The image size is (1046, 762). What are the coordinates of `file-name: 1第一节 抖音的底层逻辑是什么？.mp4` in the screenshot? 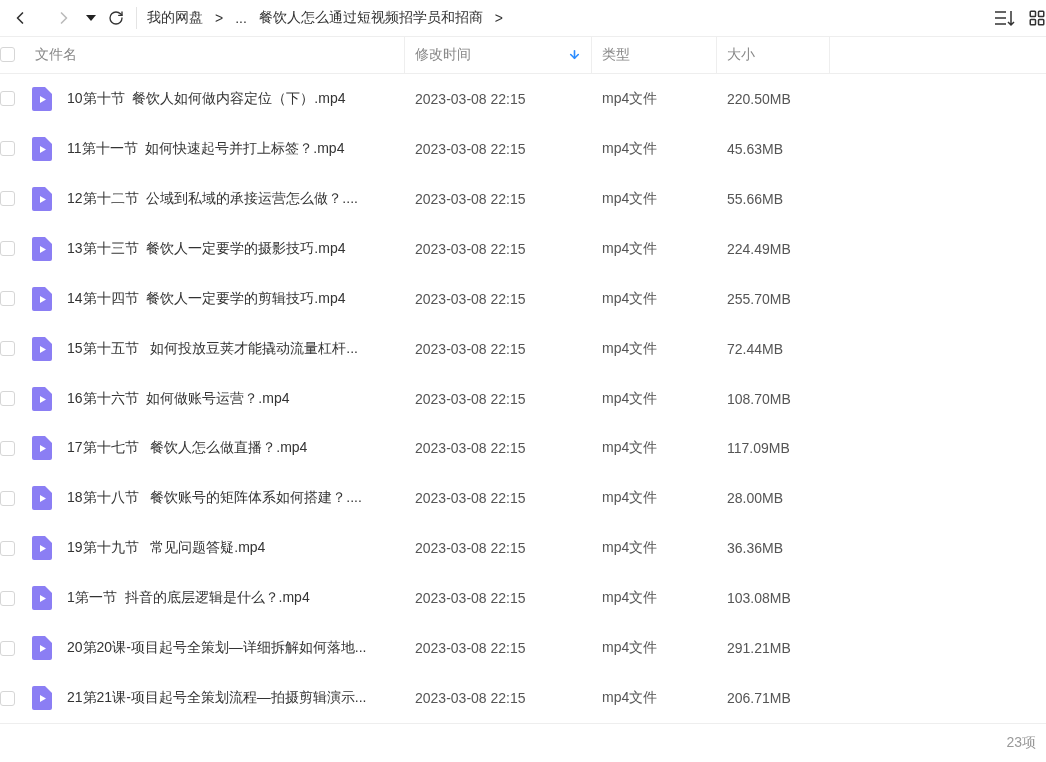 It's located at (188, 598).